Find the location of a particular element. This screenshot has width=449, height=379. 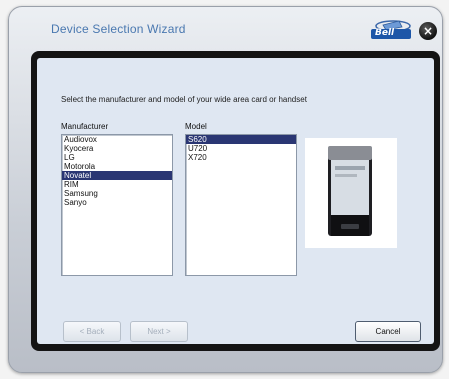

logo-text: Bell is located at coordinates (385, 33).